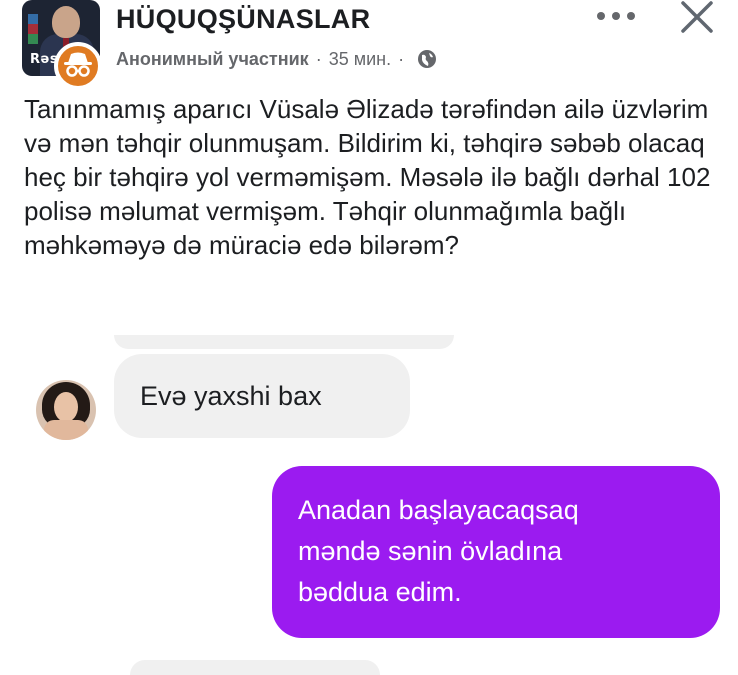 This screenshot has height=675, width=738. What do you see at coordinates (66, 22) in the screenshot?
I see `avatar-photo-face` at bounding box center [66, 22].